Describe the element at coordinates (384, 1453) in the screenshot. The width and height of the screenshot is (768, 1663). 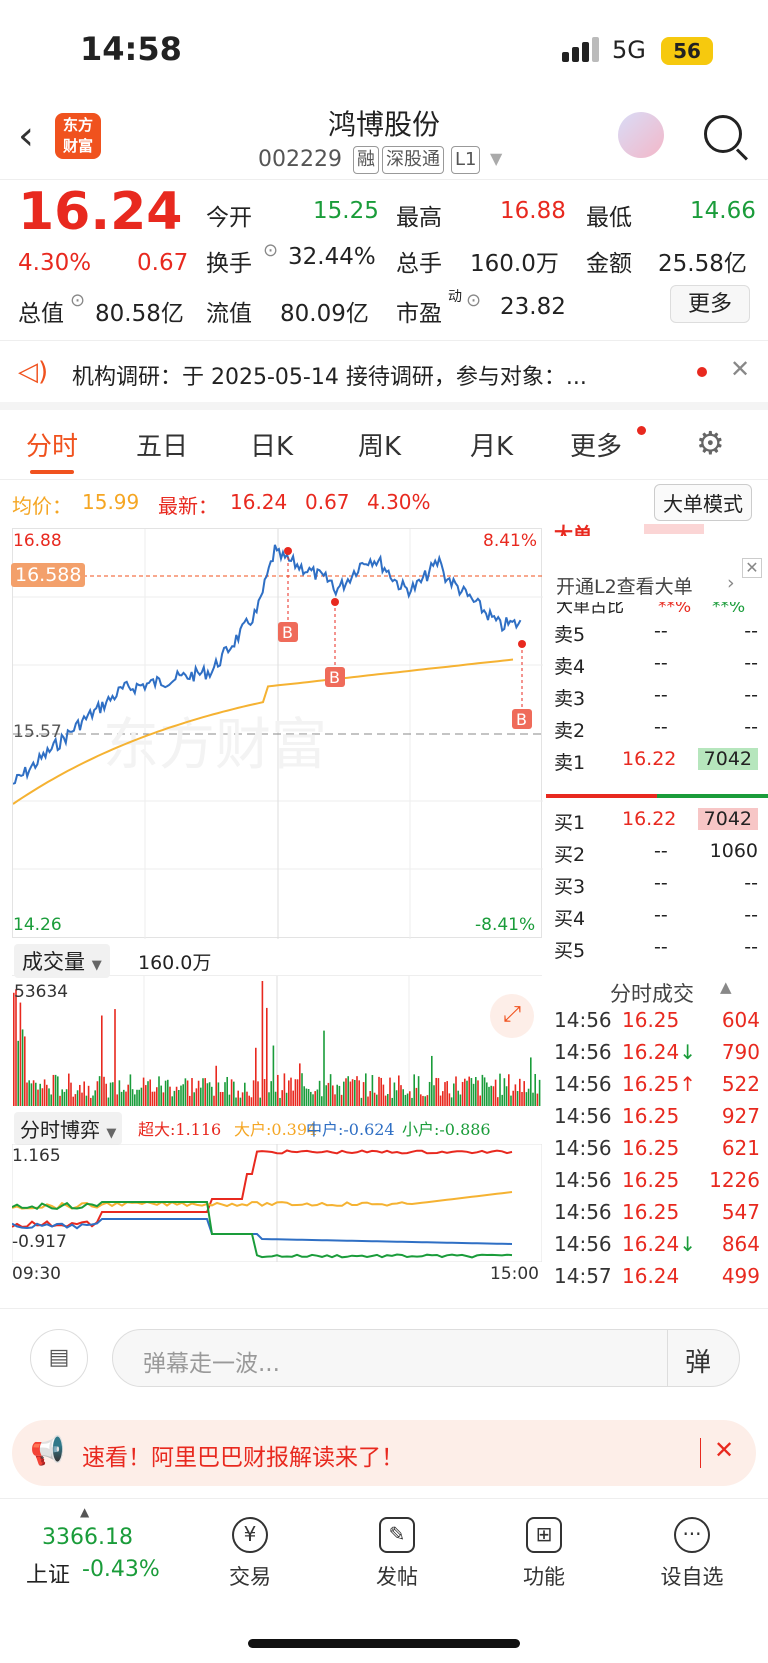
I see `promo-banner: 📢 速看！阿里巴巴财报解读来了！ ✕` at that location.